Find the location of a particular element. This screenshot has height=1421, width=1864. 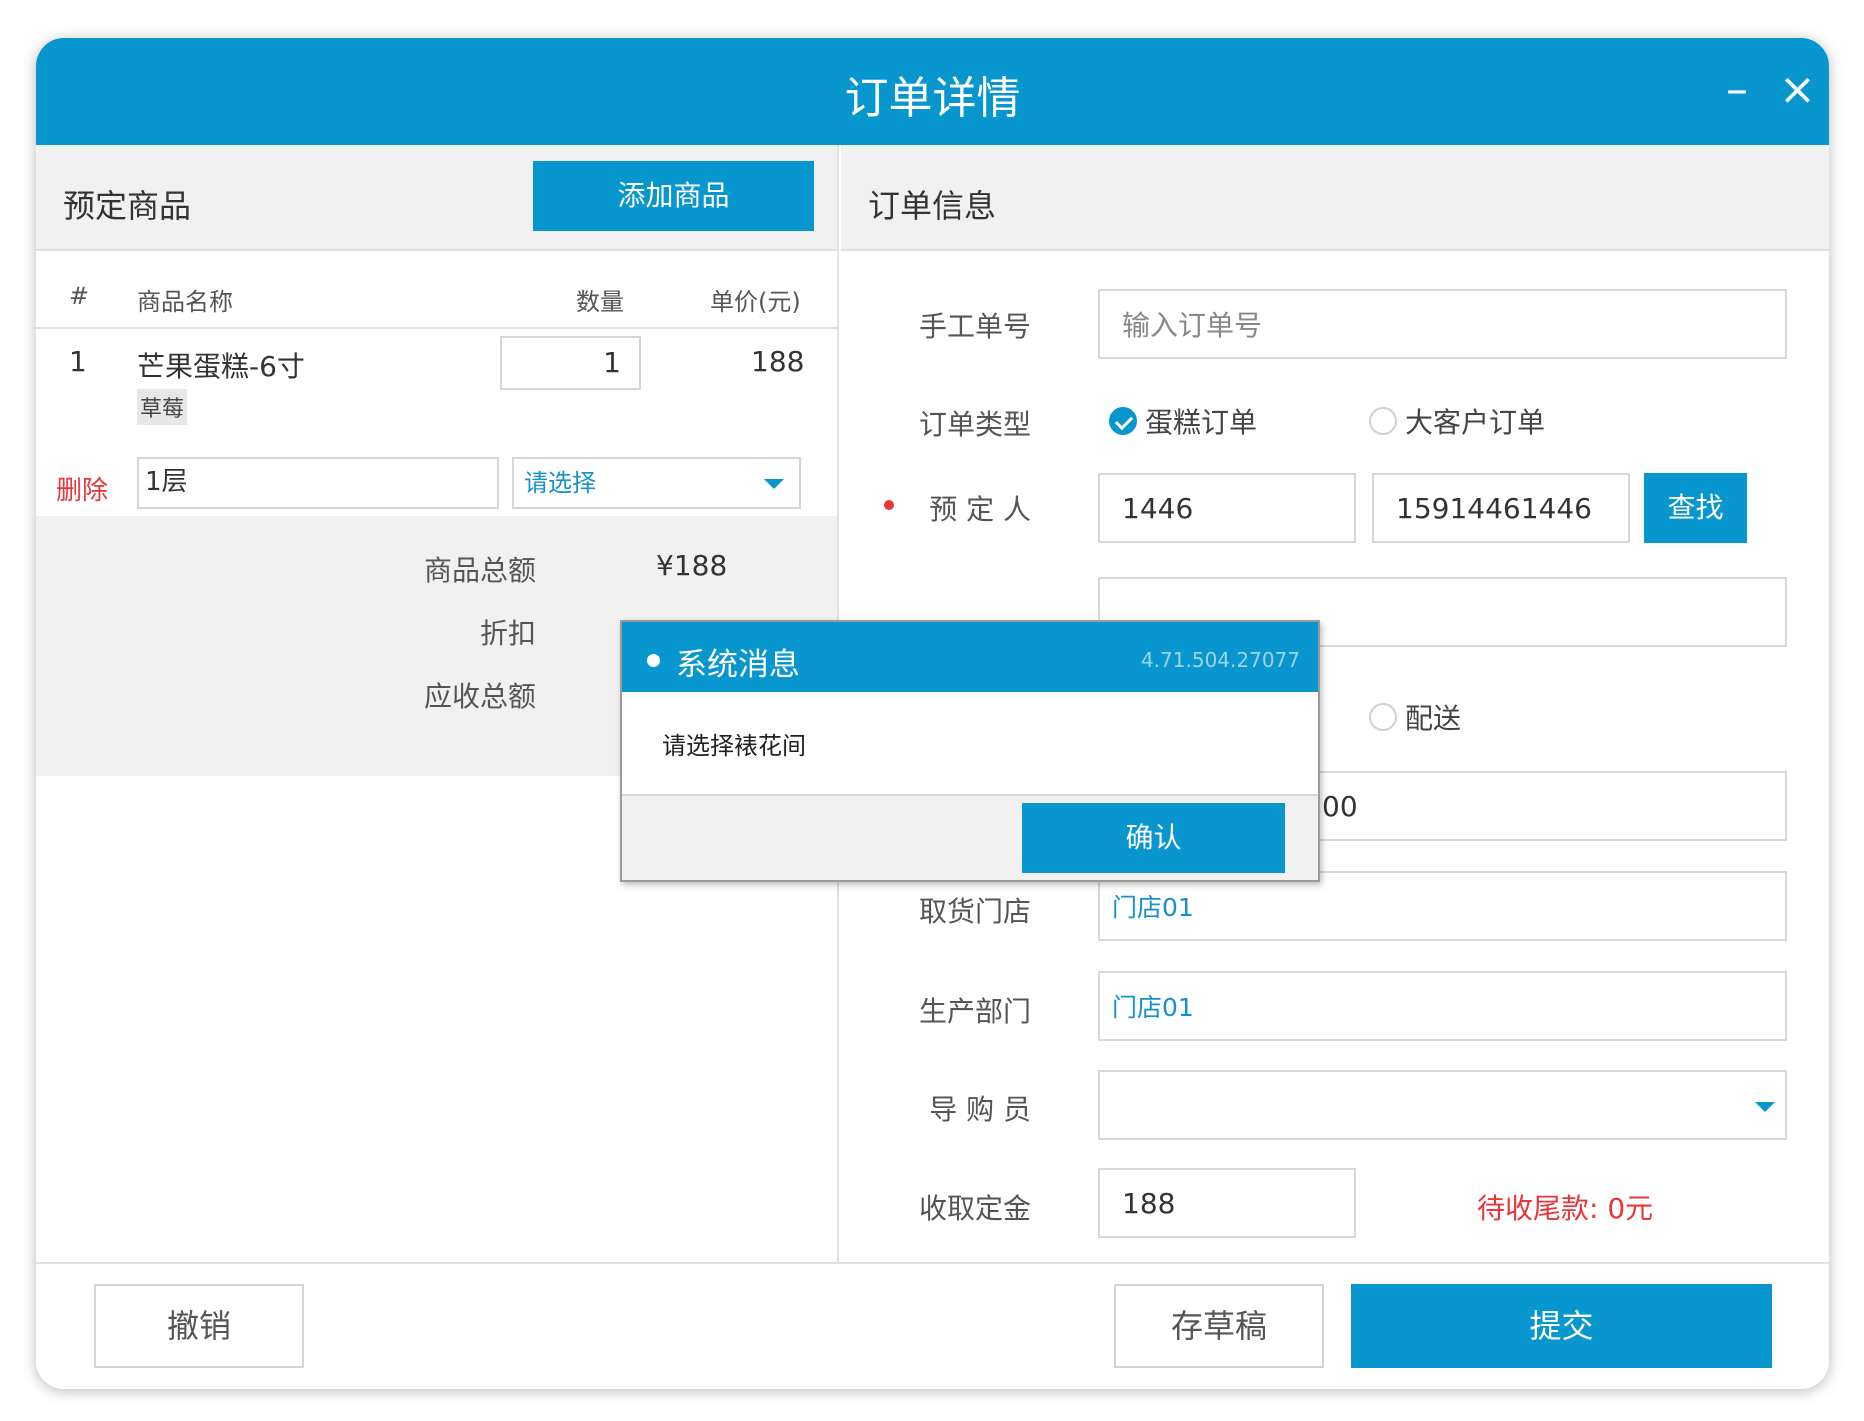

discount-label: 折扣 is located at coordinates (507, 633).